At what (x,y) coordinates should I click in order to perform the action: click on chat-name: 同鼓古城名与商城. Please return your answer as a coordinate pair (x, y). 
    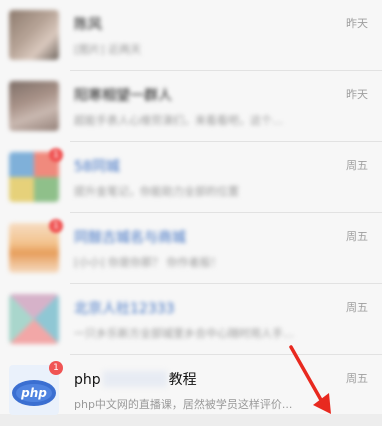
    Looking at the image, I should click on (130, 238).